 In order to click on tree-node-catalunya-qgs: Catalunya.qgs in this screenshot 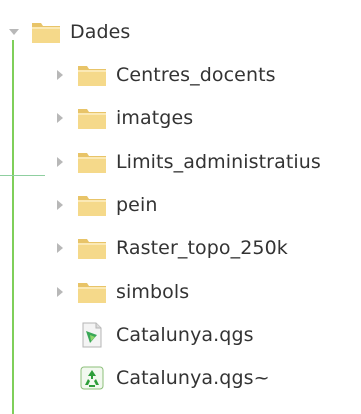, I will do `click(153, 335)`.